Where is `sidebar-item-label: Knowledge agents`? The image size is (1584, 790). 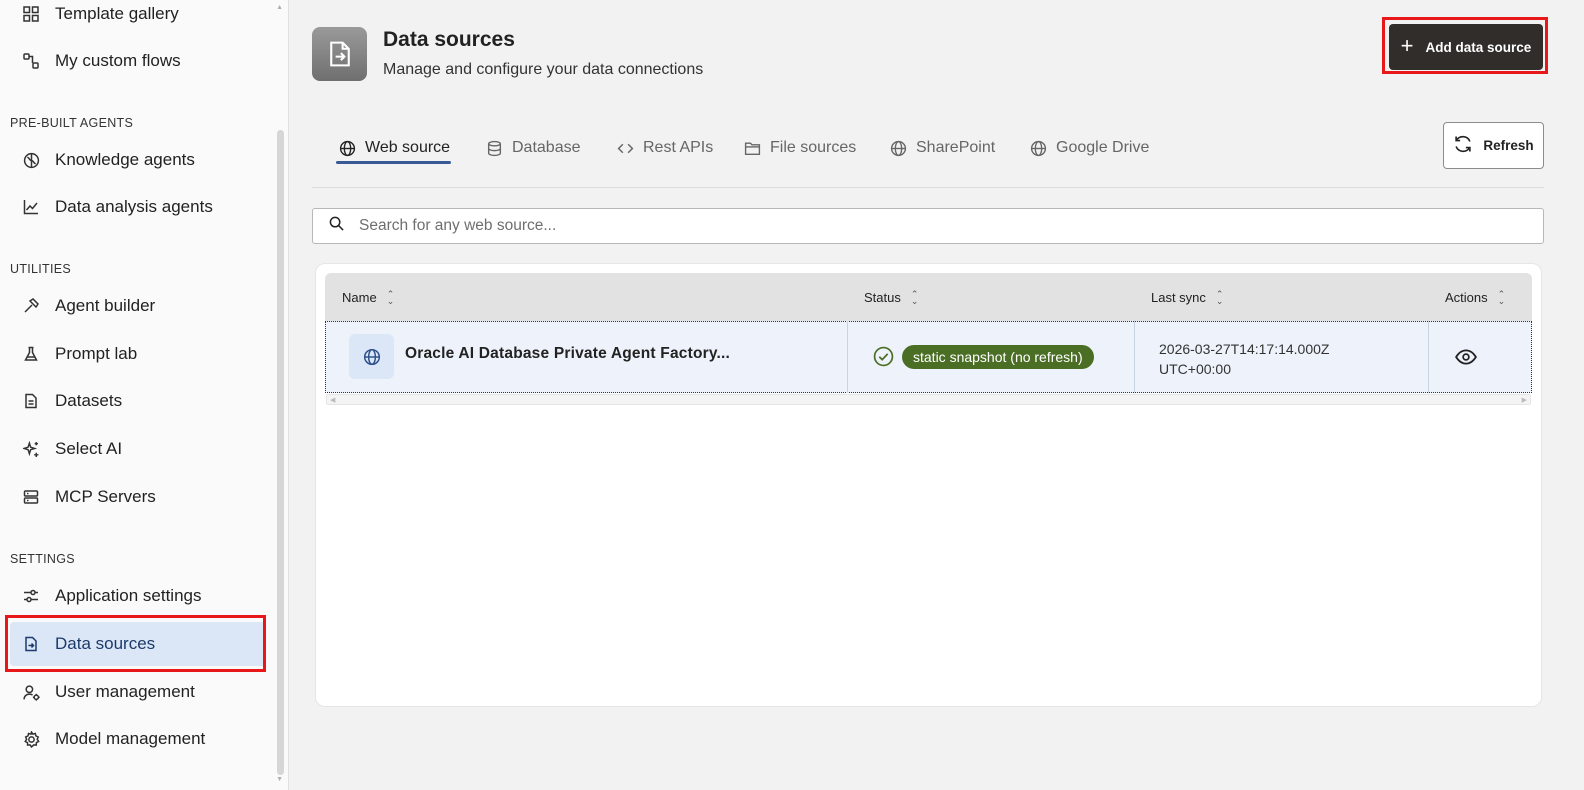
sidebar-item-label: Knowledge agents is located at coordinates (125, 159).